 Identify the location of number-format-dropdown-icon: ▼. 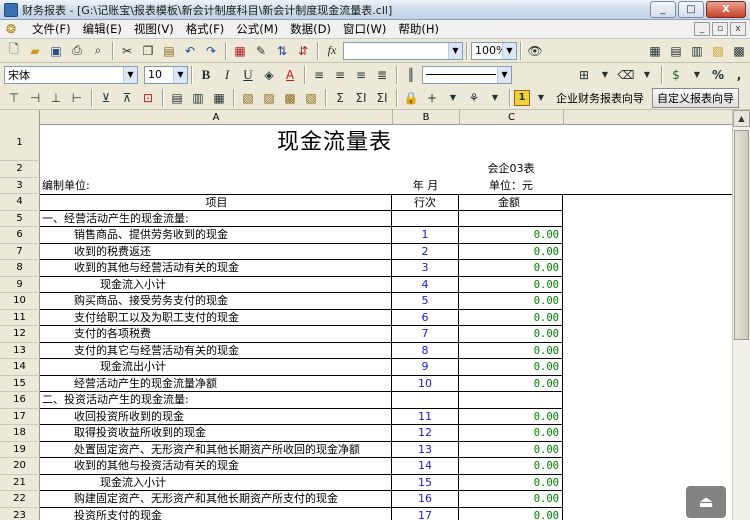
(697, 75).